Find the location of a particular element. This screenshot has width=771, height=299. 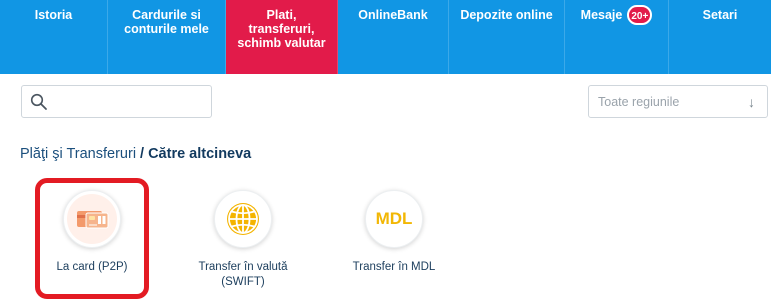

nav-label: Depozite online is located at coordinates (506, 15).